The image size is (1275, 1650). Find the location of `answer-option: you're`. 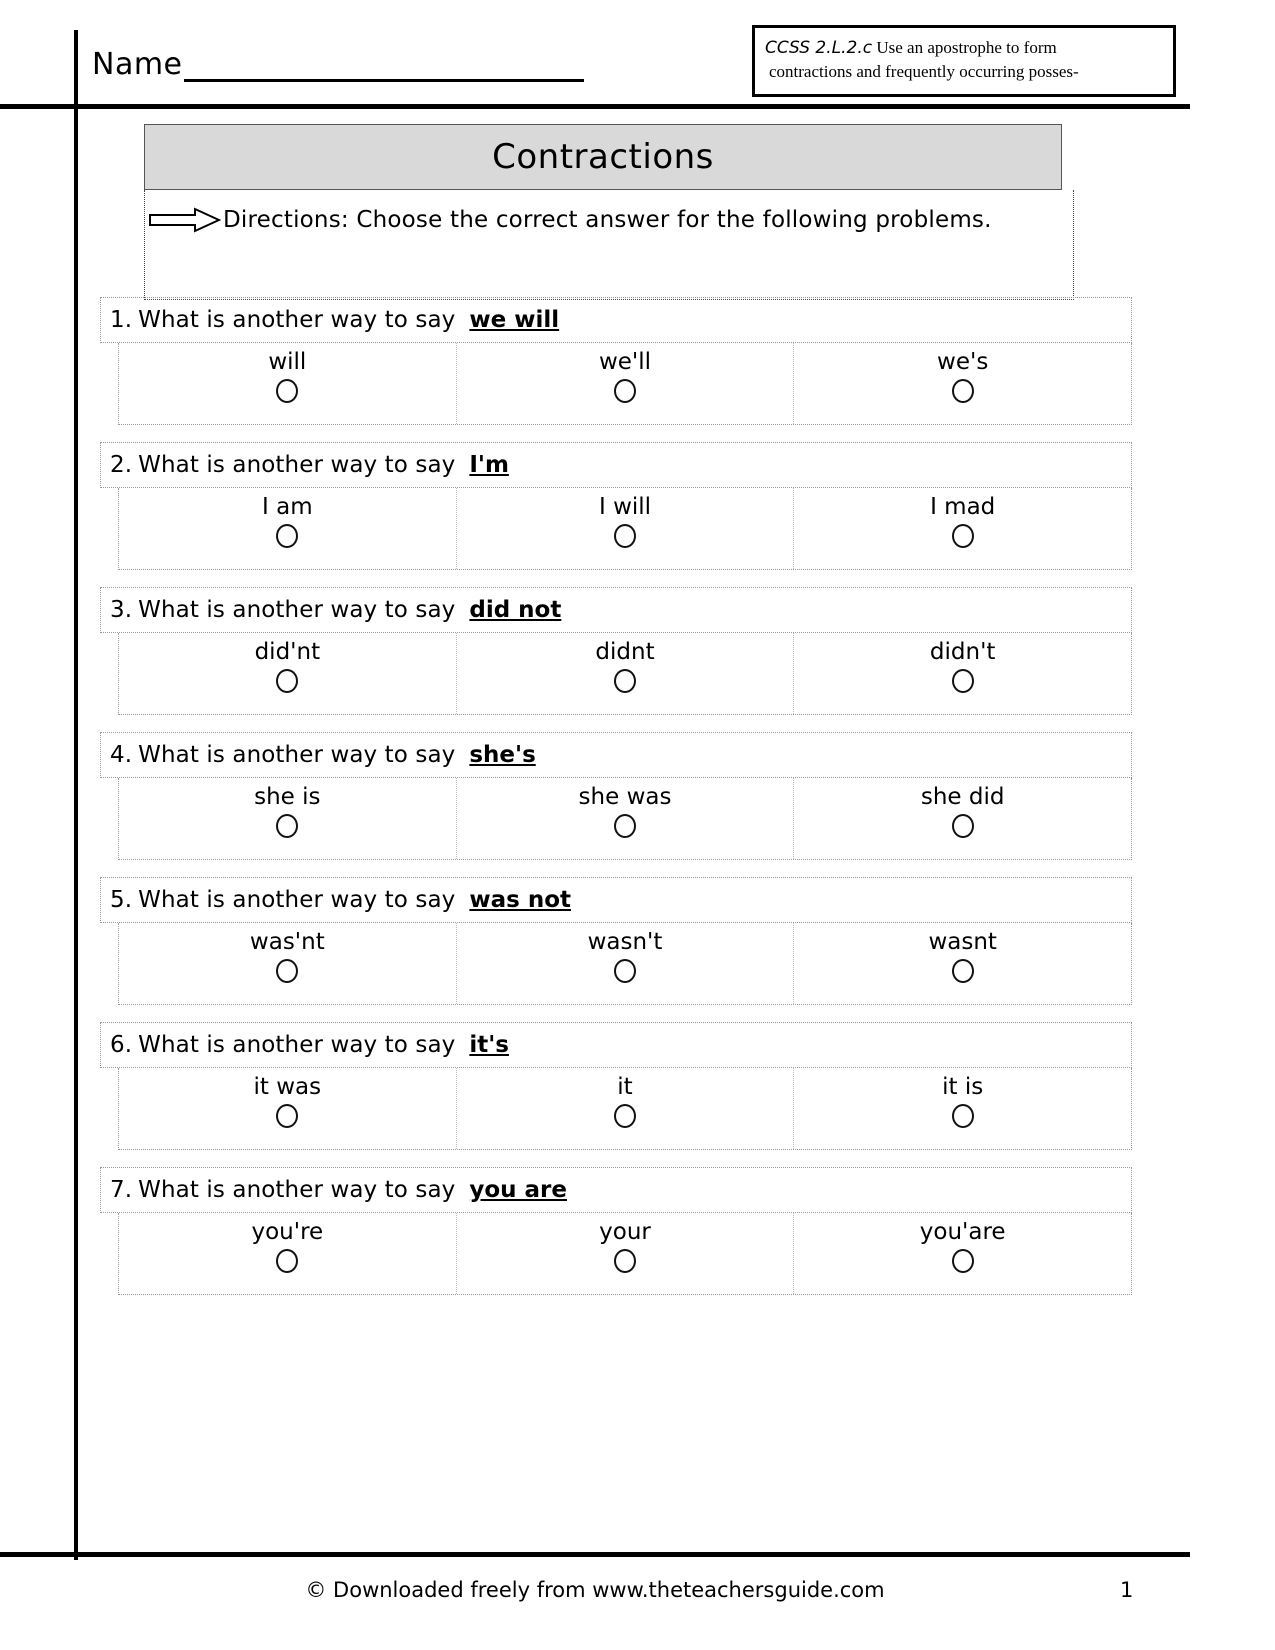

answer-option: you're is located at coordinates (288, 1253).